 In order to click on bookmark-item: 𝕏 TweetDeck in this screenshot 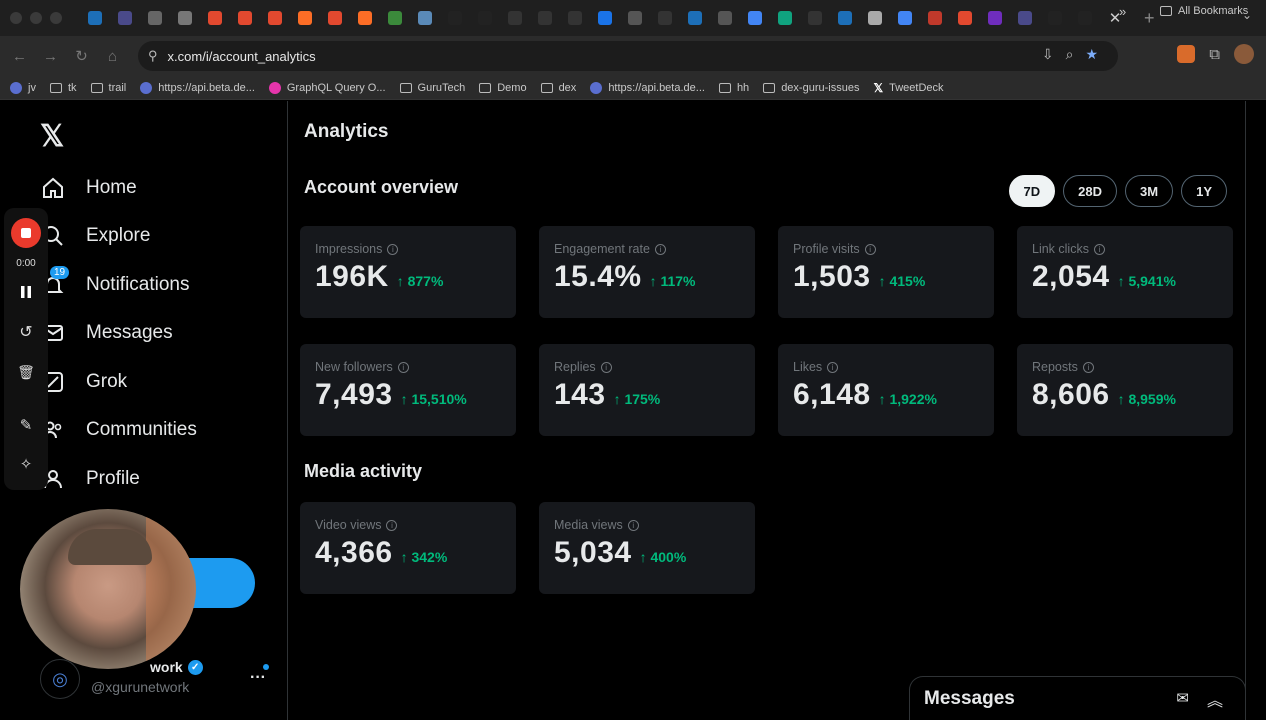, I will do `click(908, 88)`.